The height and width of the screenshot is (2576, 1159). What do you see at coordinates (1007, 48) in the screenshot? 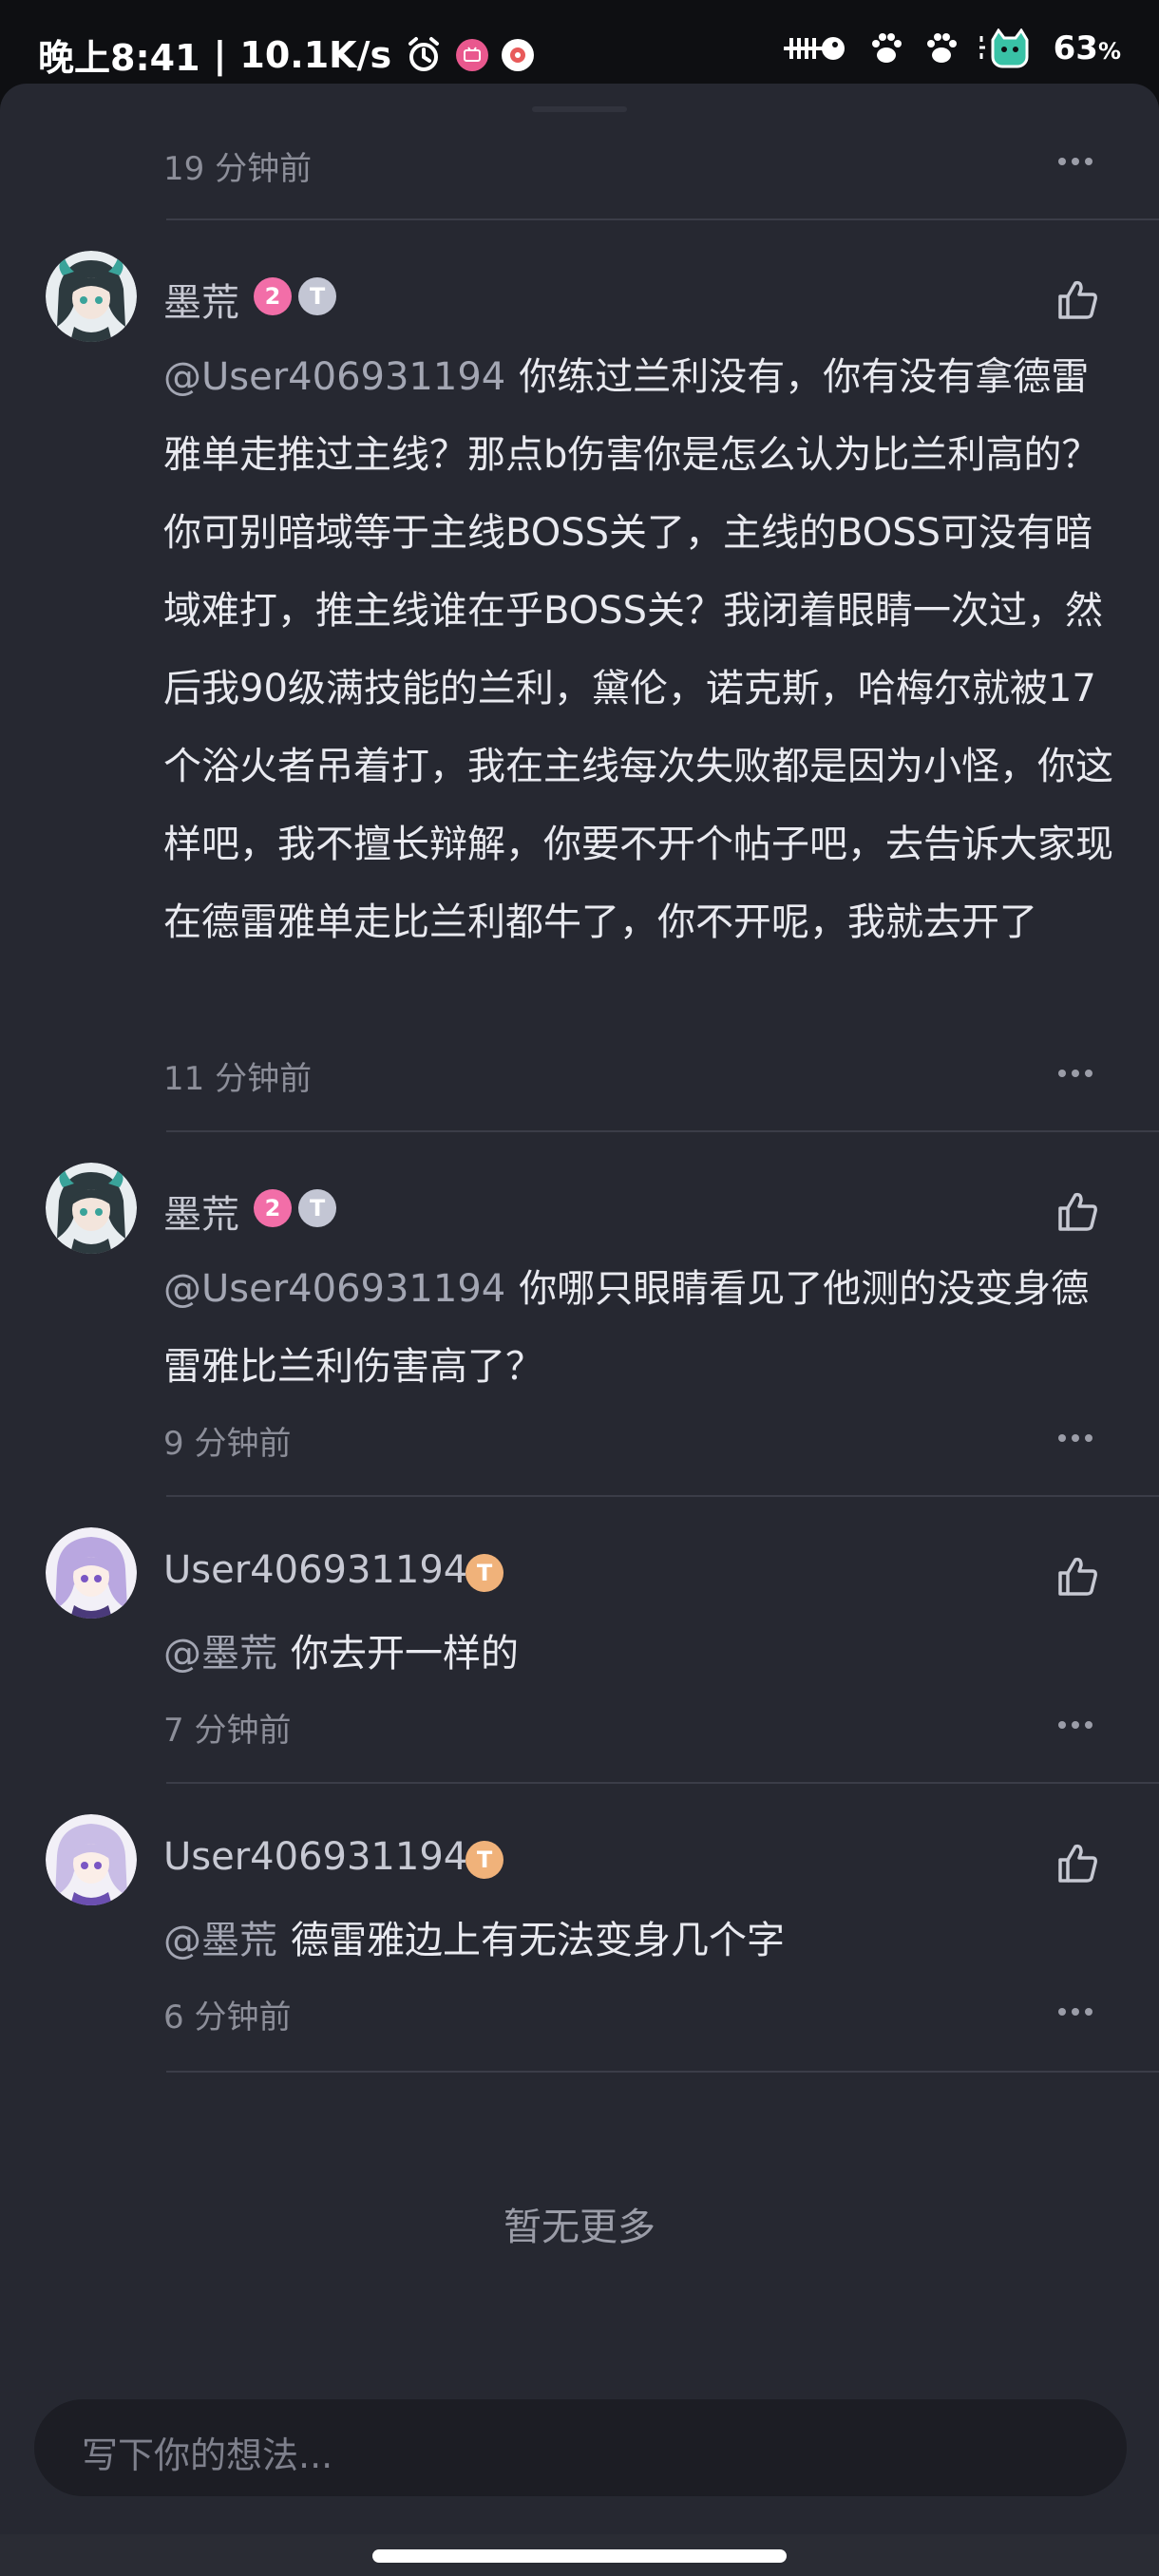
I see `cat-battery-icon` at bounding box center [1007, 48].